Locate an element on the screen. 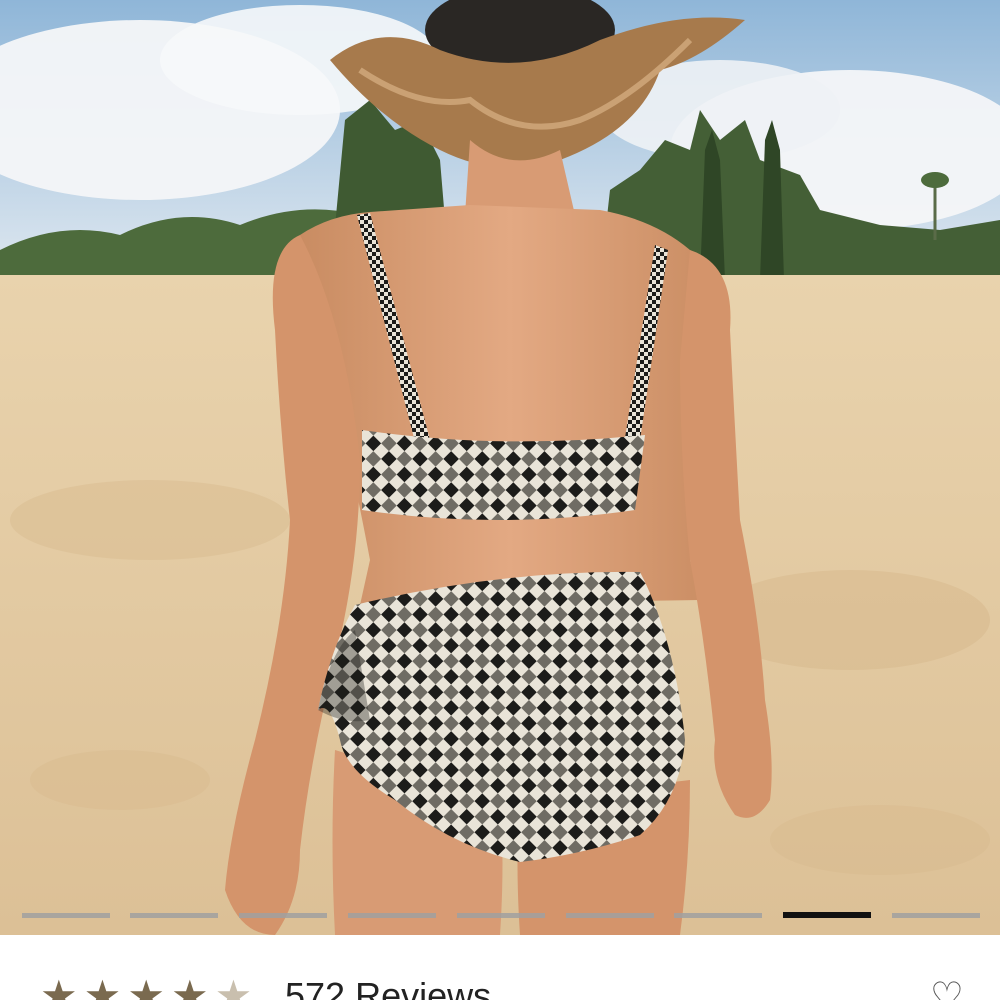  product-info-bar: ★ ★ ★ ★ ★ 572 Reviews ♡ is located at coordinates (500, 967).